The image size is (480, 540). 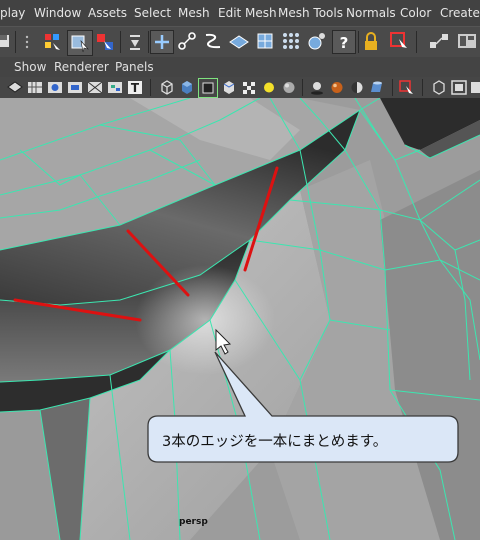 I want to click on uv-icon, so click(x=229, y=87).